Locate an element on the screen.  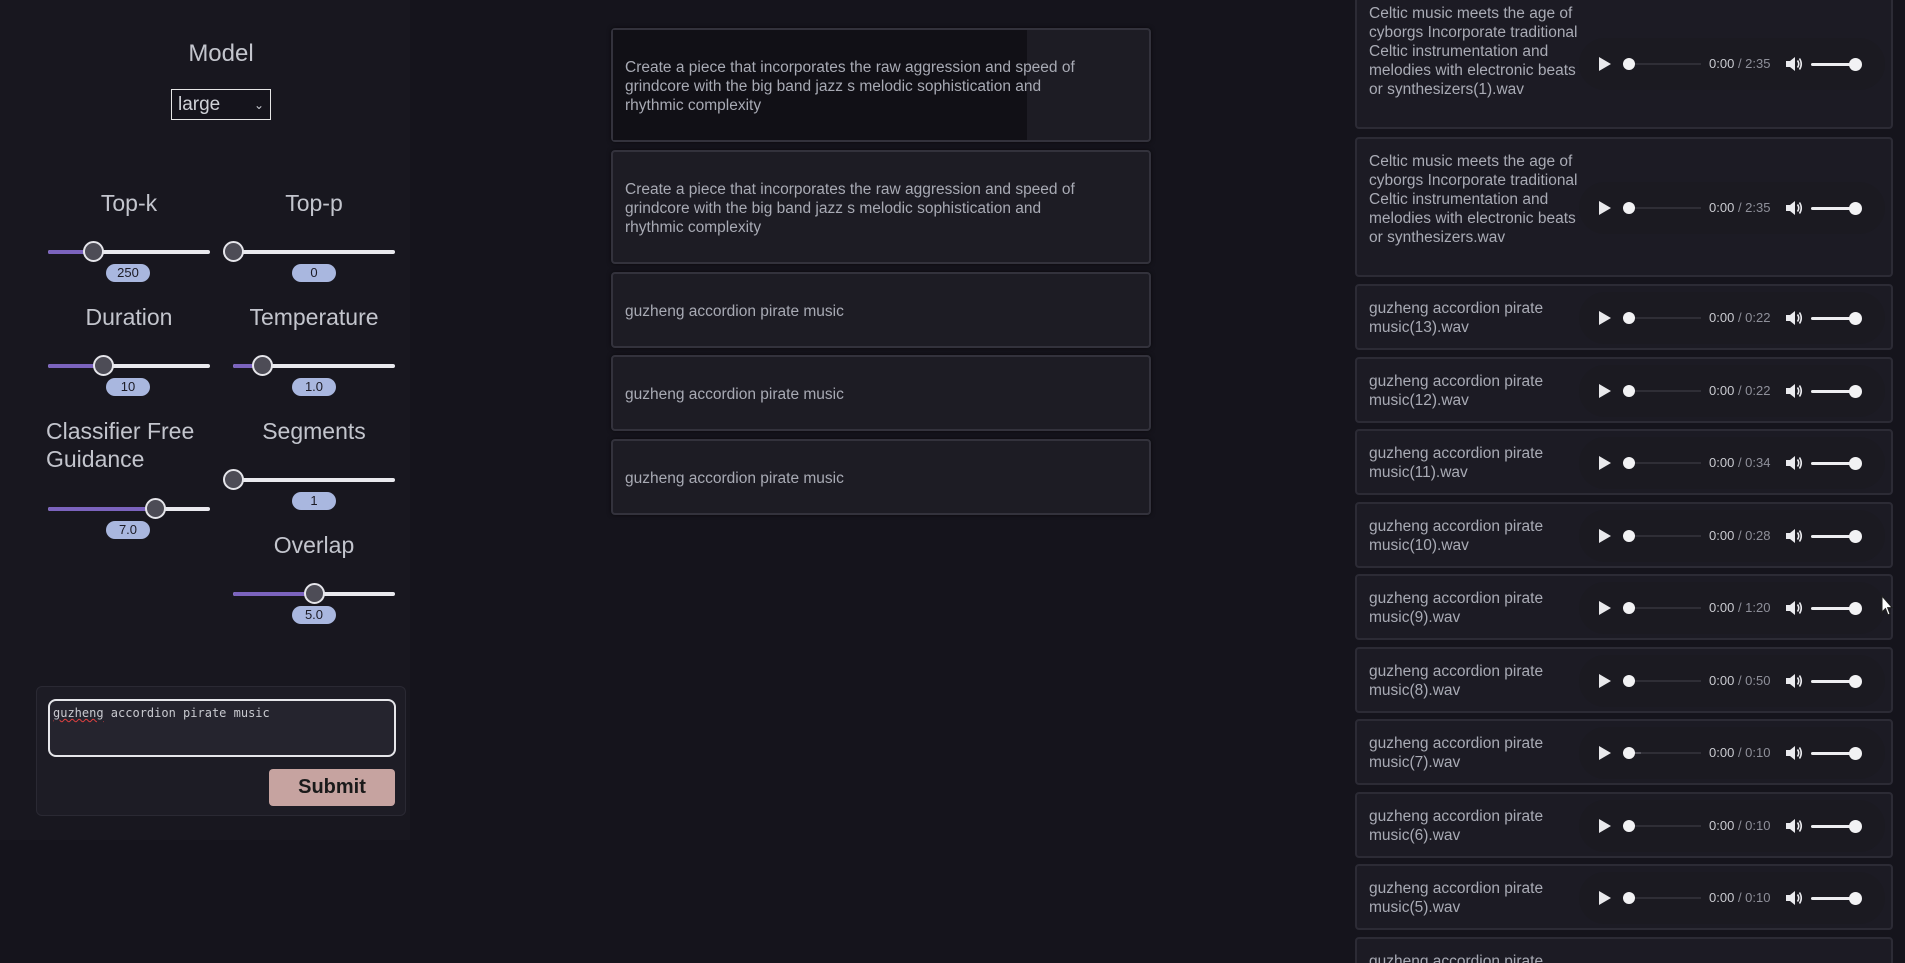
audio-file-name: guzheng accordion pirate music(6).wav is located at coordinates (1456, 826).